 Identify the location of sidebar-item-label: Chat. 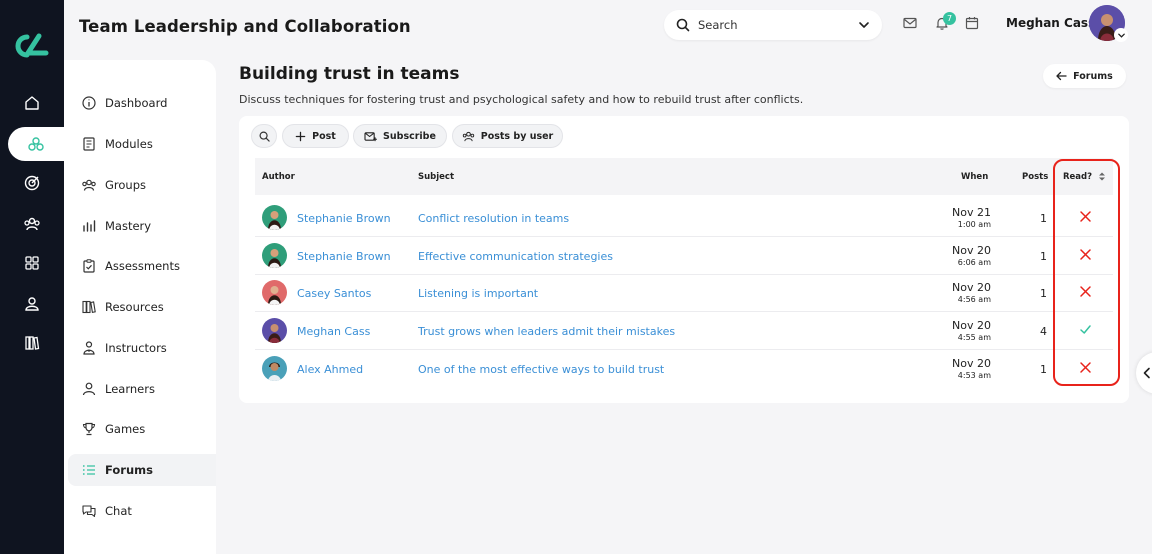
(118, 511).